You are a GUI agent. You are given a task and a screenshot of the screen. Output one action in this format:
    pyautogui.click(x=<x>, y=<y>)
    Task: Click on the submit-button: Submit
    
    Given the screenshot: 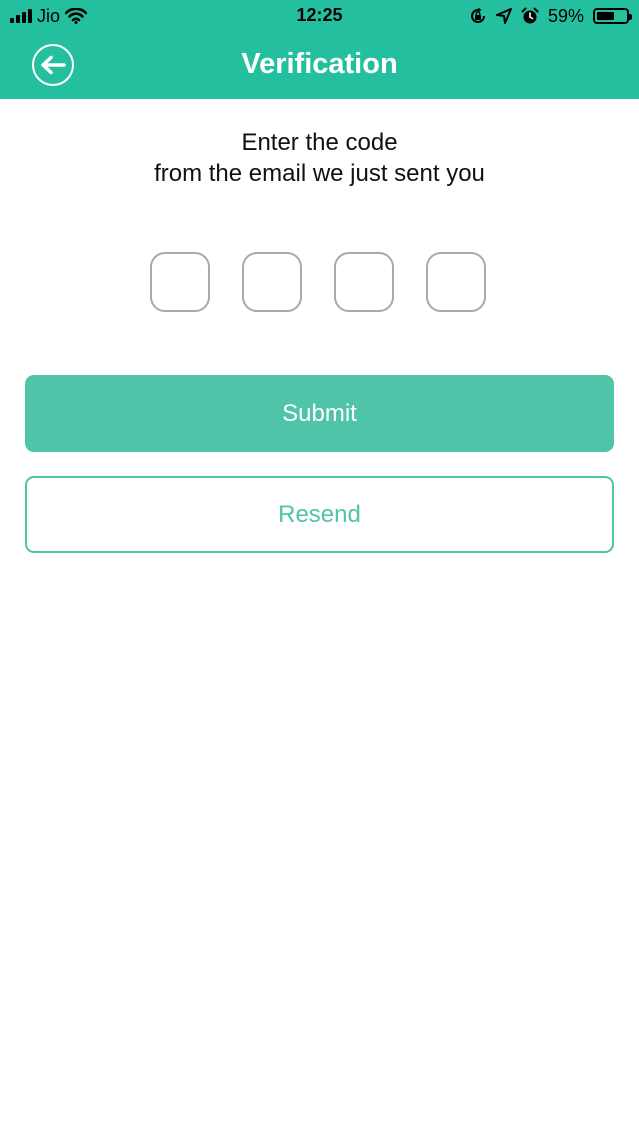 What is the action you would take?
    pyautogui.click(x=319, y=413)
    